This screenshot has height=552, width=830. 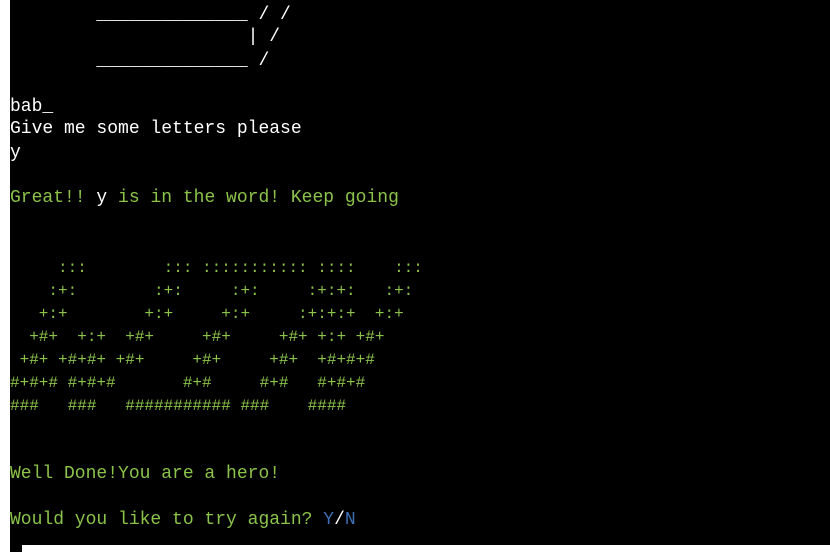 I want to click on win-banner-line: :+: :+: :+: :+:+: :+:, so click(x=212, y=291).